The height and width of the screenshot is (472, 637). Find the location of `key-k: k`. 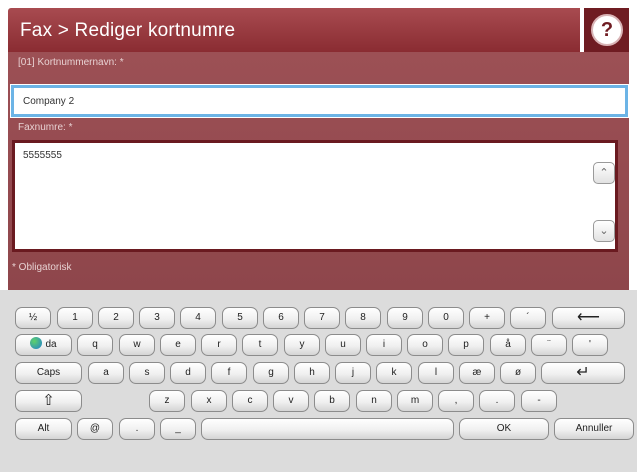

key-k: k is located at coordinates (394, 373).